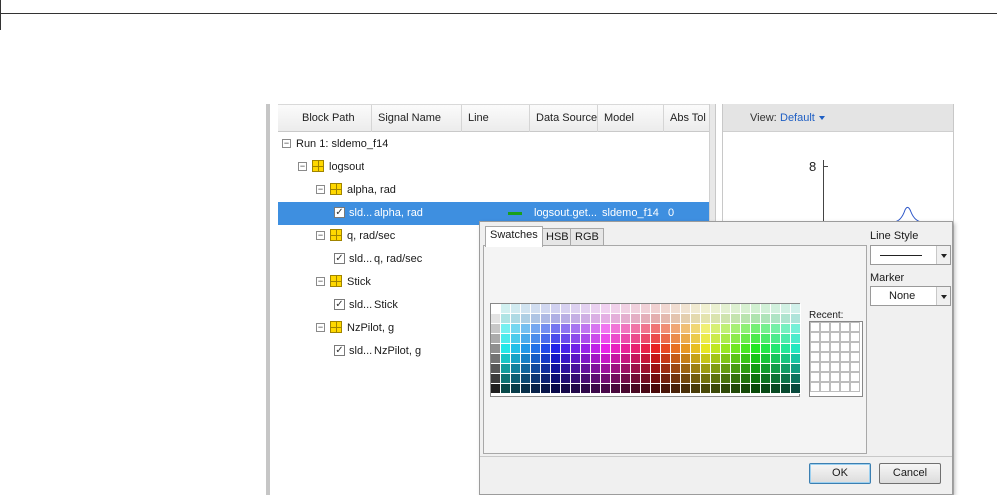 Image resolution: width=997 pixels, height=495 pixels. I want to click on collapse-icon: −, so click(320, 235).